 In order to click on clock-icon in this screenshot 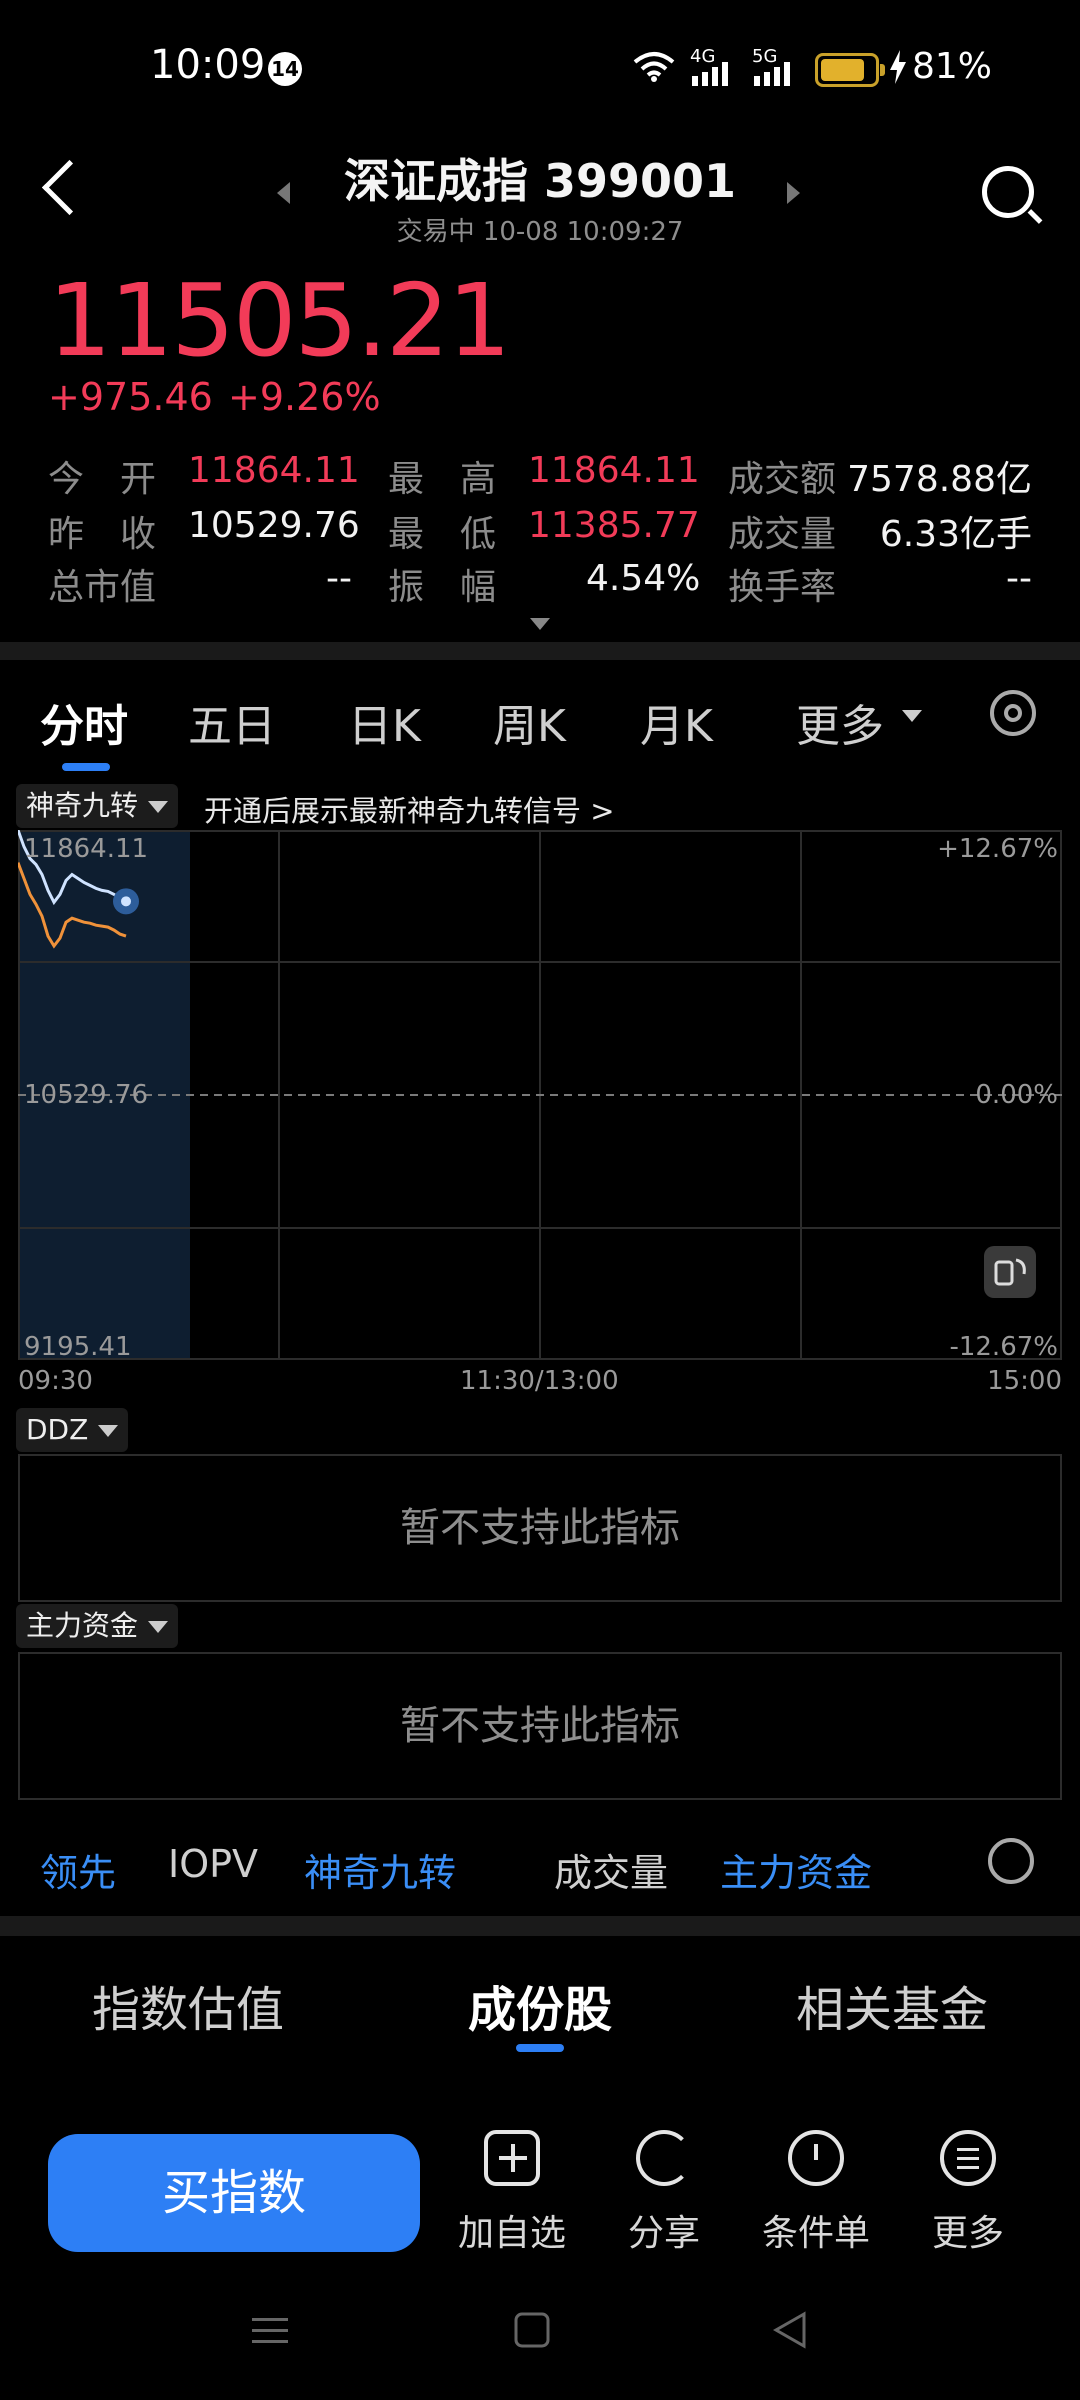, I will do `click(816, 2158)`.